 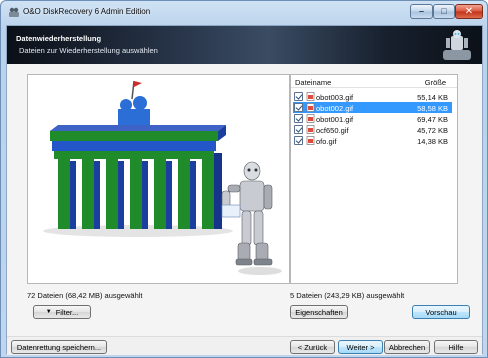 I want to click on header-robot-logo, so click(x=457, y=45).